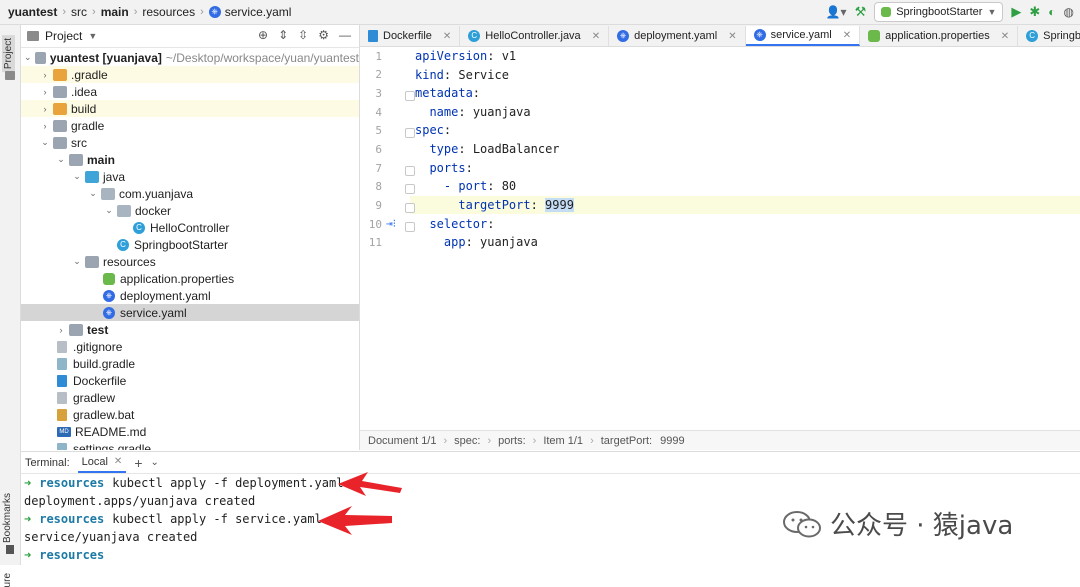  What do you see at coordinates (79, 142) in the screenshot?
I see `tree-item-label: src` at bounding box center [79, 142].